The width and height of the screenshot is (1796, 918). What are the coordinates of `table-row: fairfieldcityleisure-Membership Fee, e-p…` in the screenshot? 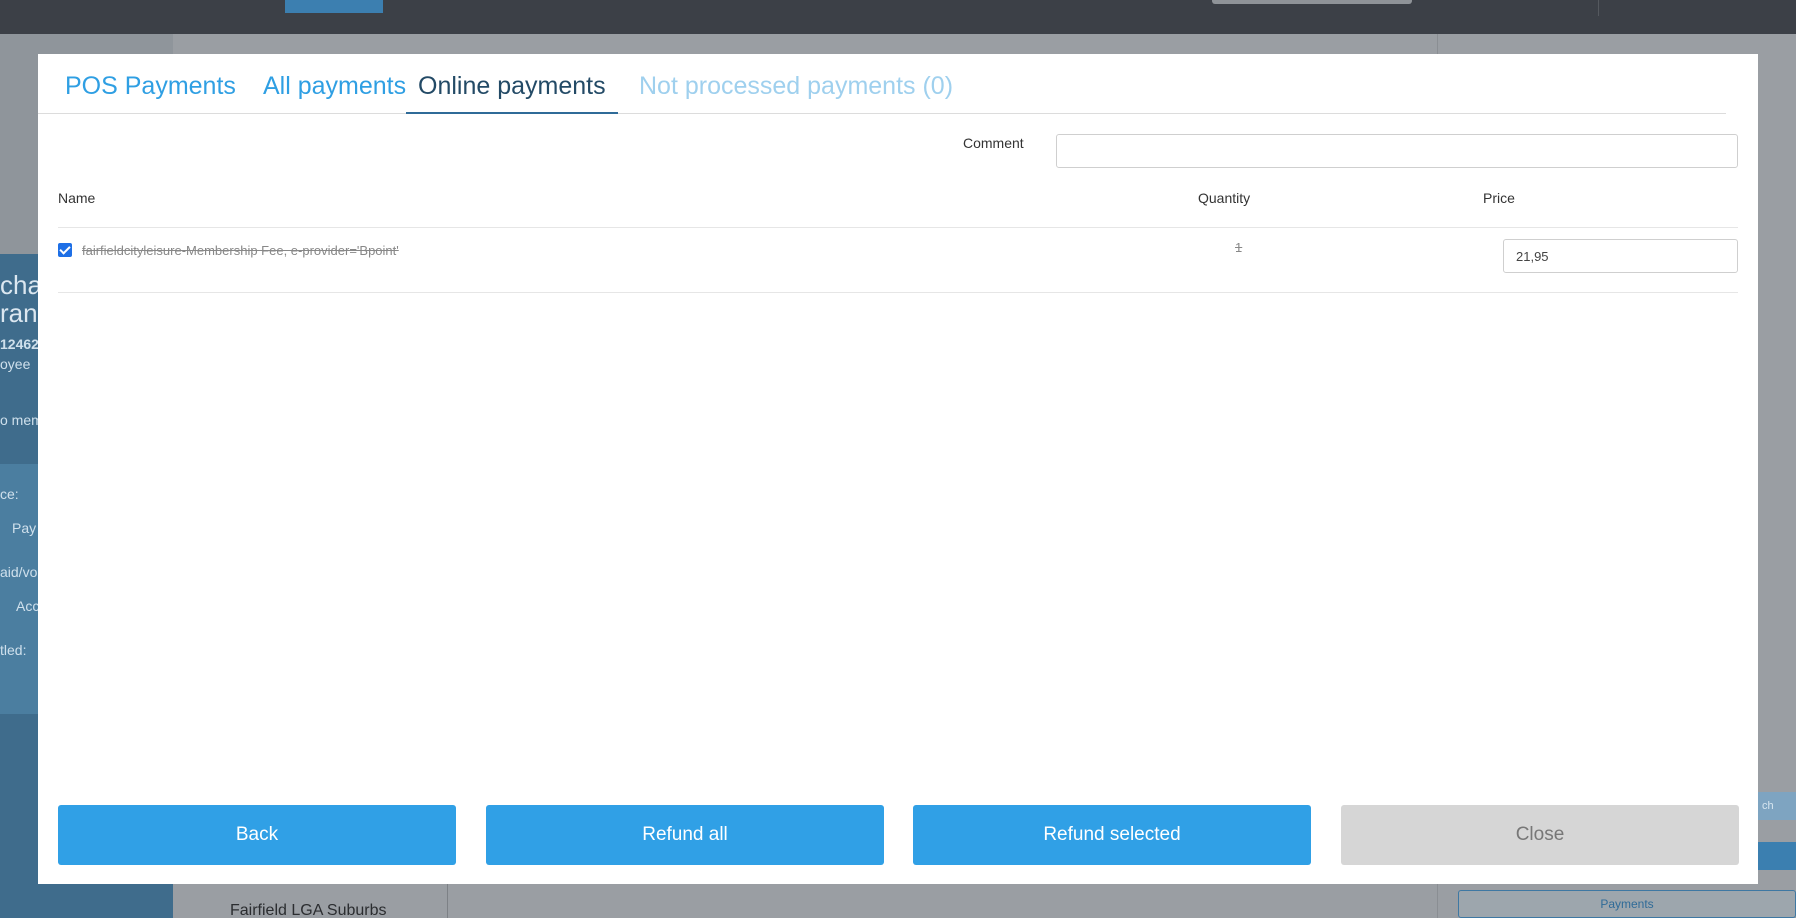 It's located at (898, 260).